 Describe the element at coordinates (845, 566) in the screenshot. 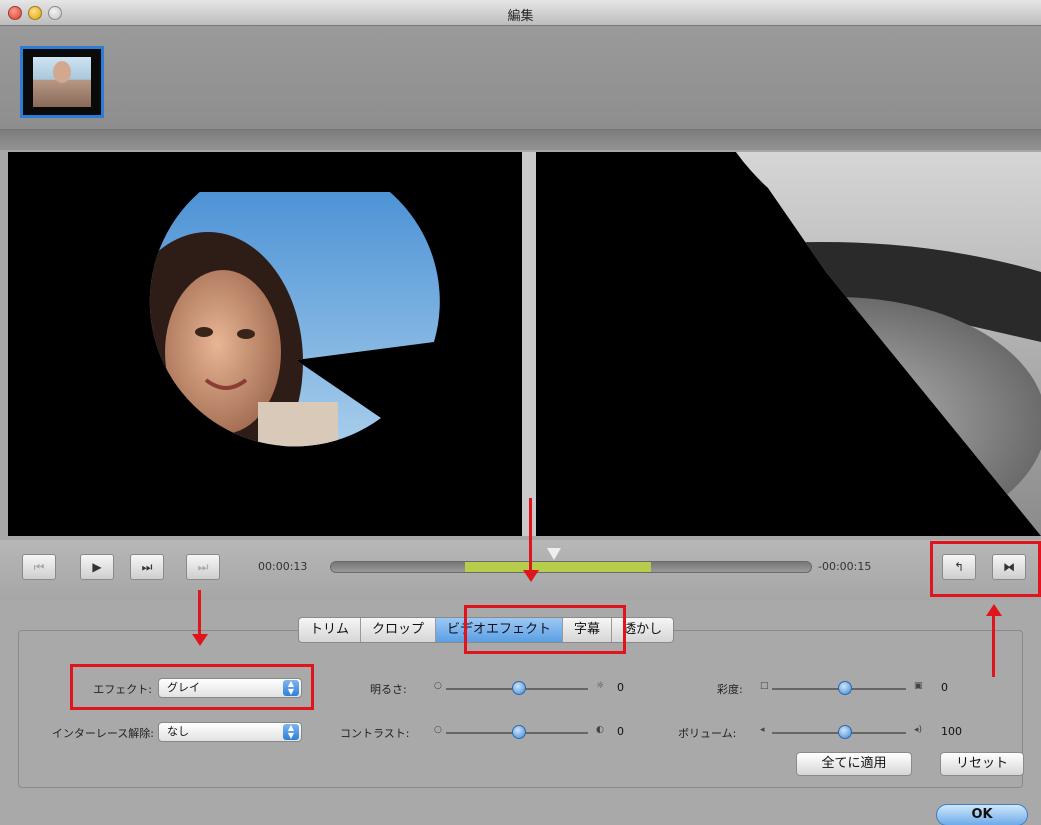

I see `remaining-time: -00:00:15` at that location.